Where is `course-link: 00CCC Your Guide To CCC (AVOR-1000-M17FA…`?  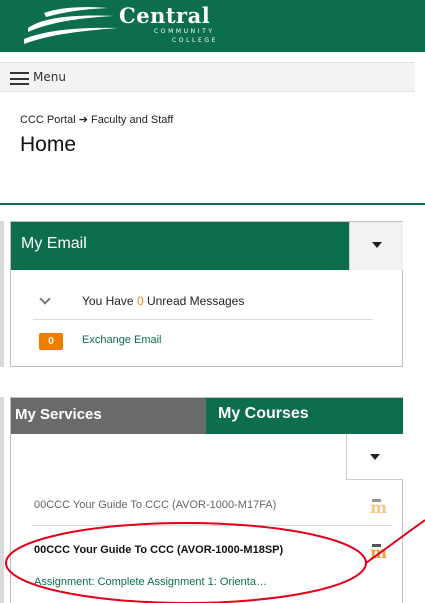
course-link: 00CCC Your Guide To CCC (AVOR-1000-M17FA… is located at coordinates (155, 505).